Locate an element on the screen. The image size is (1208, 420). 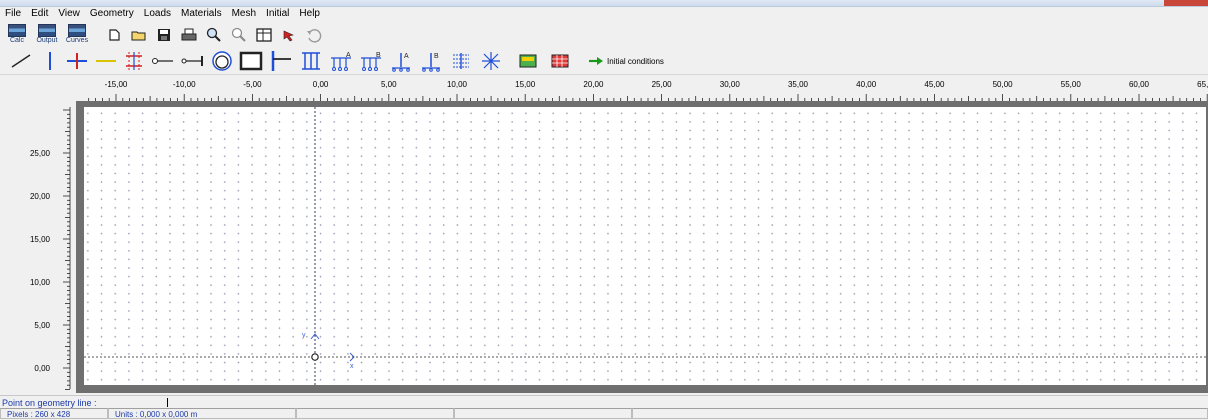
standard-fixities-icon is located at coordinates (311, 61).